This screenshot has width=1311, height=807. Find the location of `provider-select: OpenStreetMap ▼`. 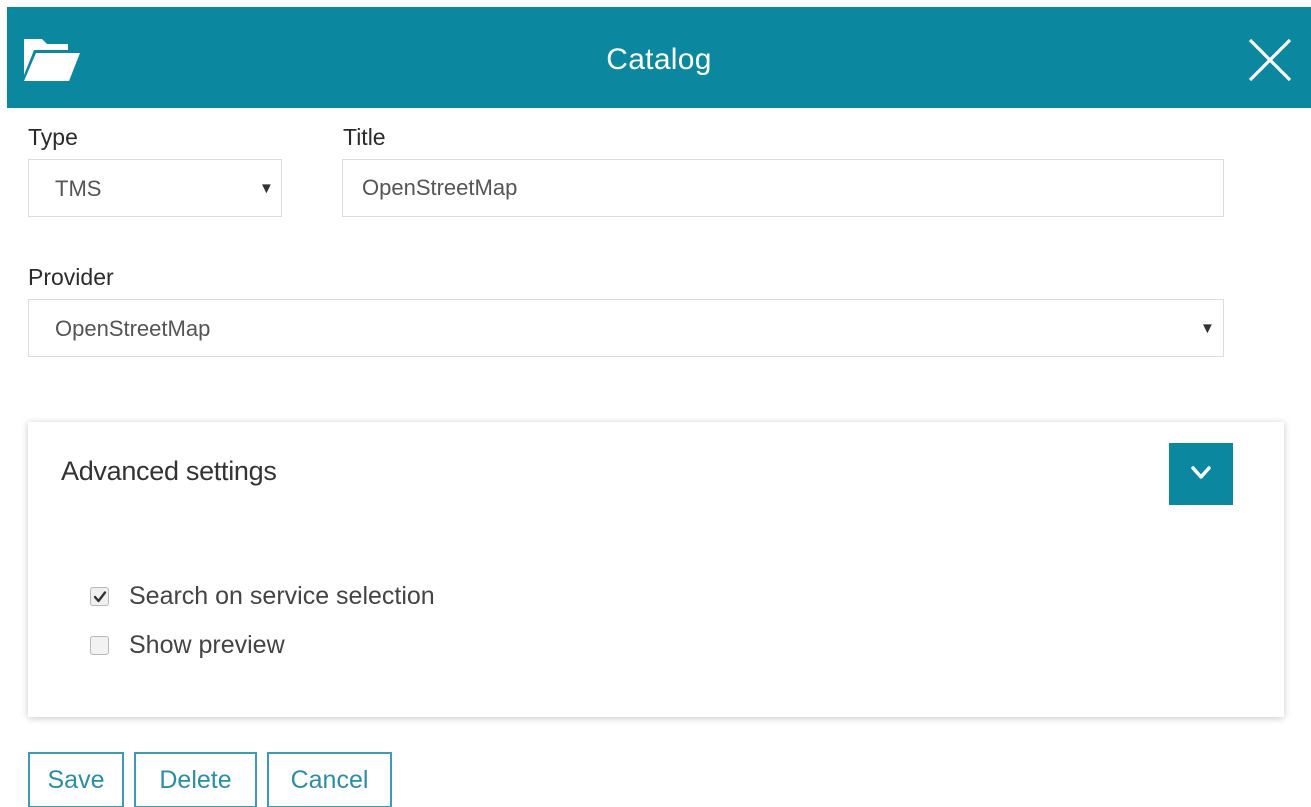

provider-select: OpenStreetMap ▼ is located at coordinates (626, 328).